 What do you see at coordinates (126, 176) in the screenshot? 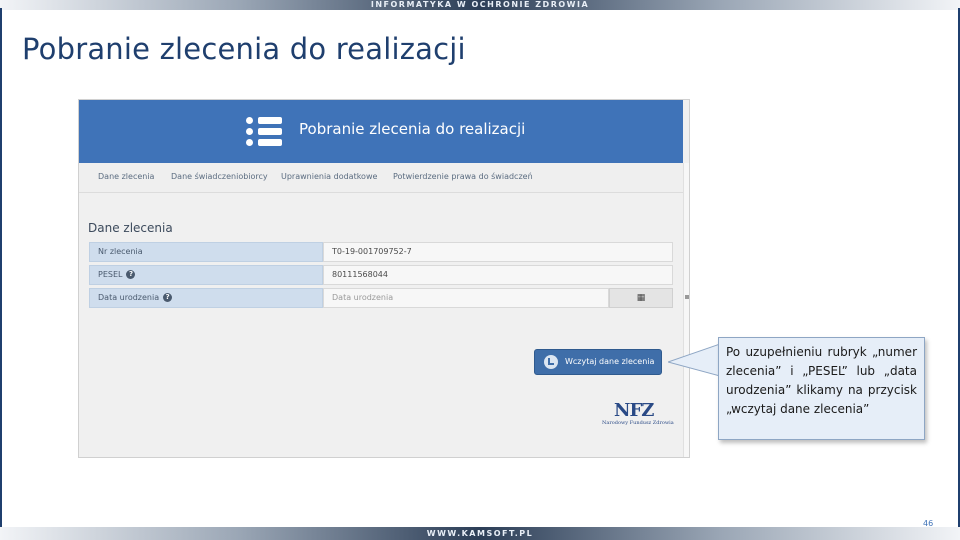
I see `tab-dane-zlecenia: Dane zlecenia` at bounding box center [126, 176].